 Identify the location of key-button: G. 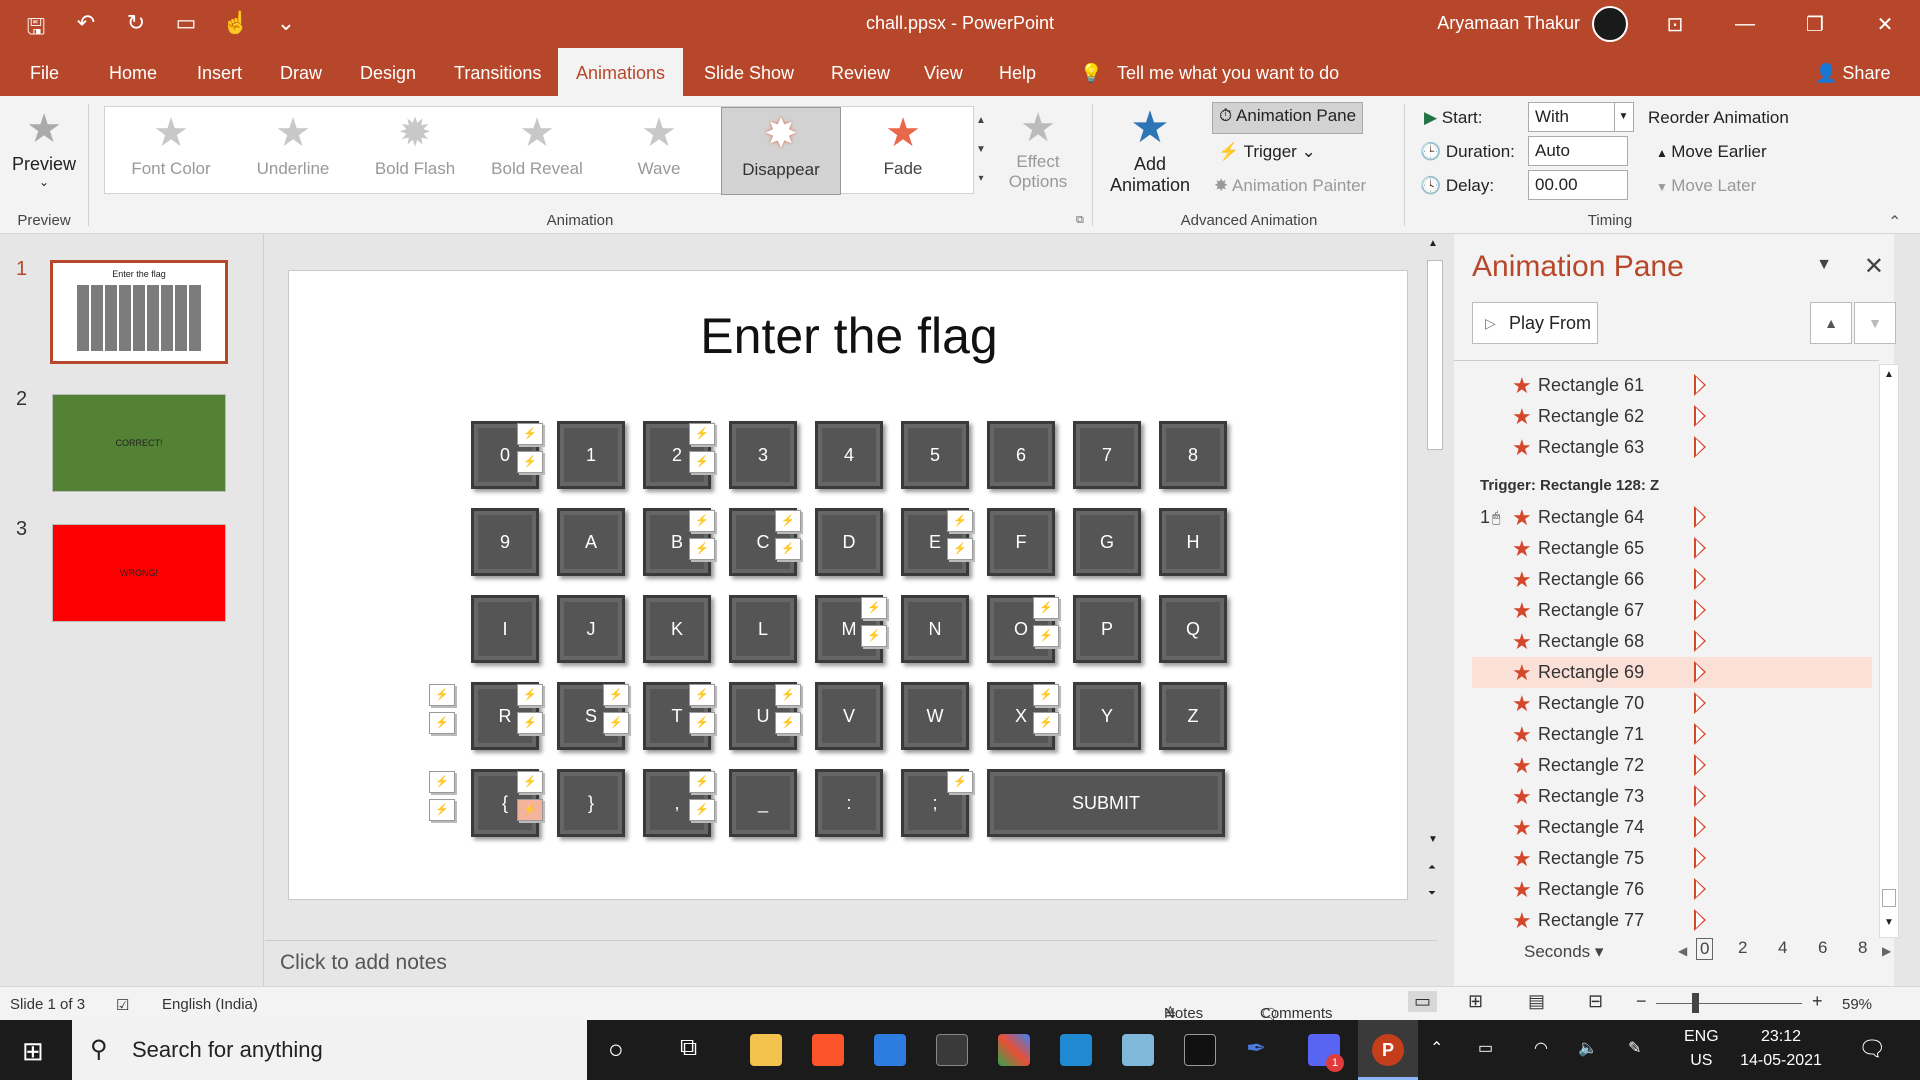
(1107, 542).